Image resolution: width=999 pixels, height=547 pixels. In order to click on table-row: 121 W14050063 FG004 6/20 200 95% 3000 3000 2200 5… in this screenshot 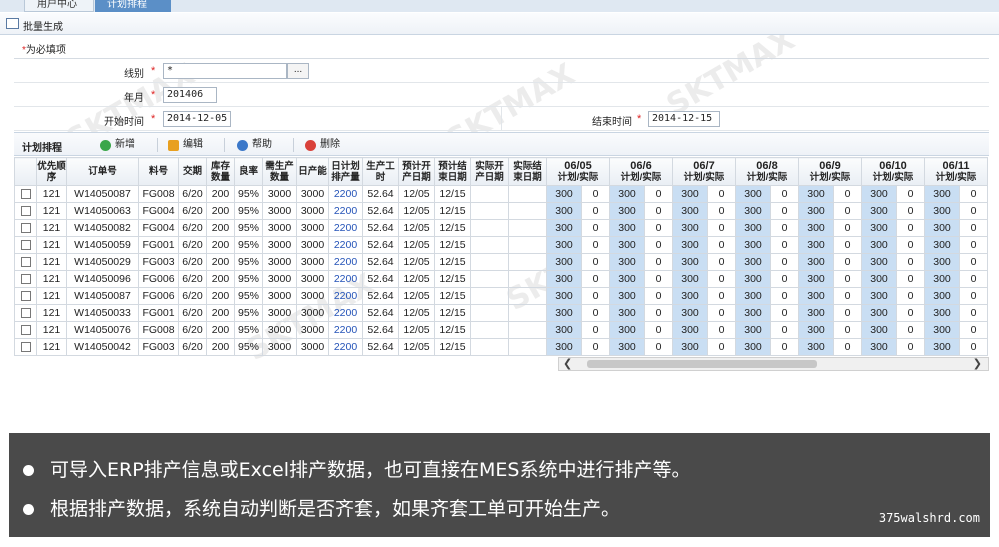, I will do `click(501, 211)`.